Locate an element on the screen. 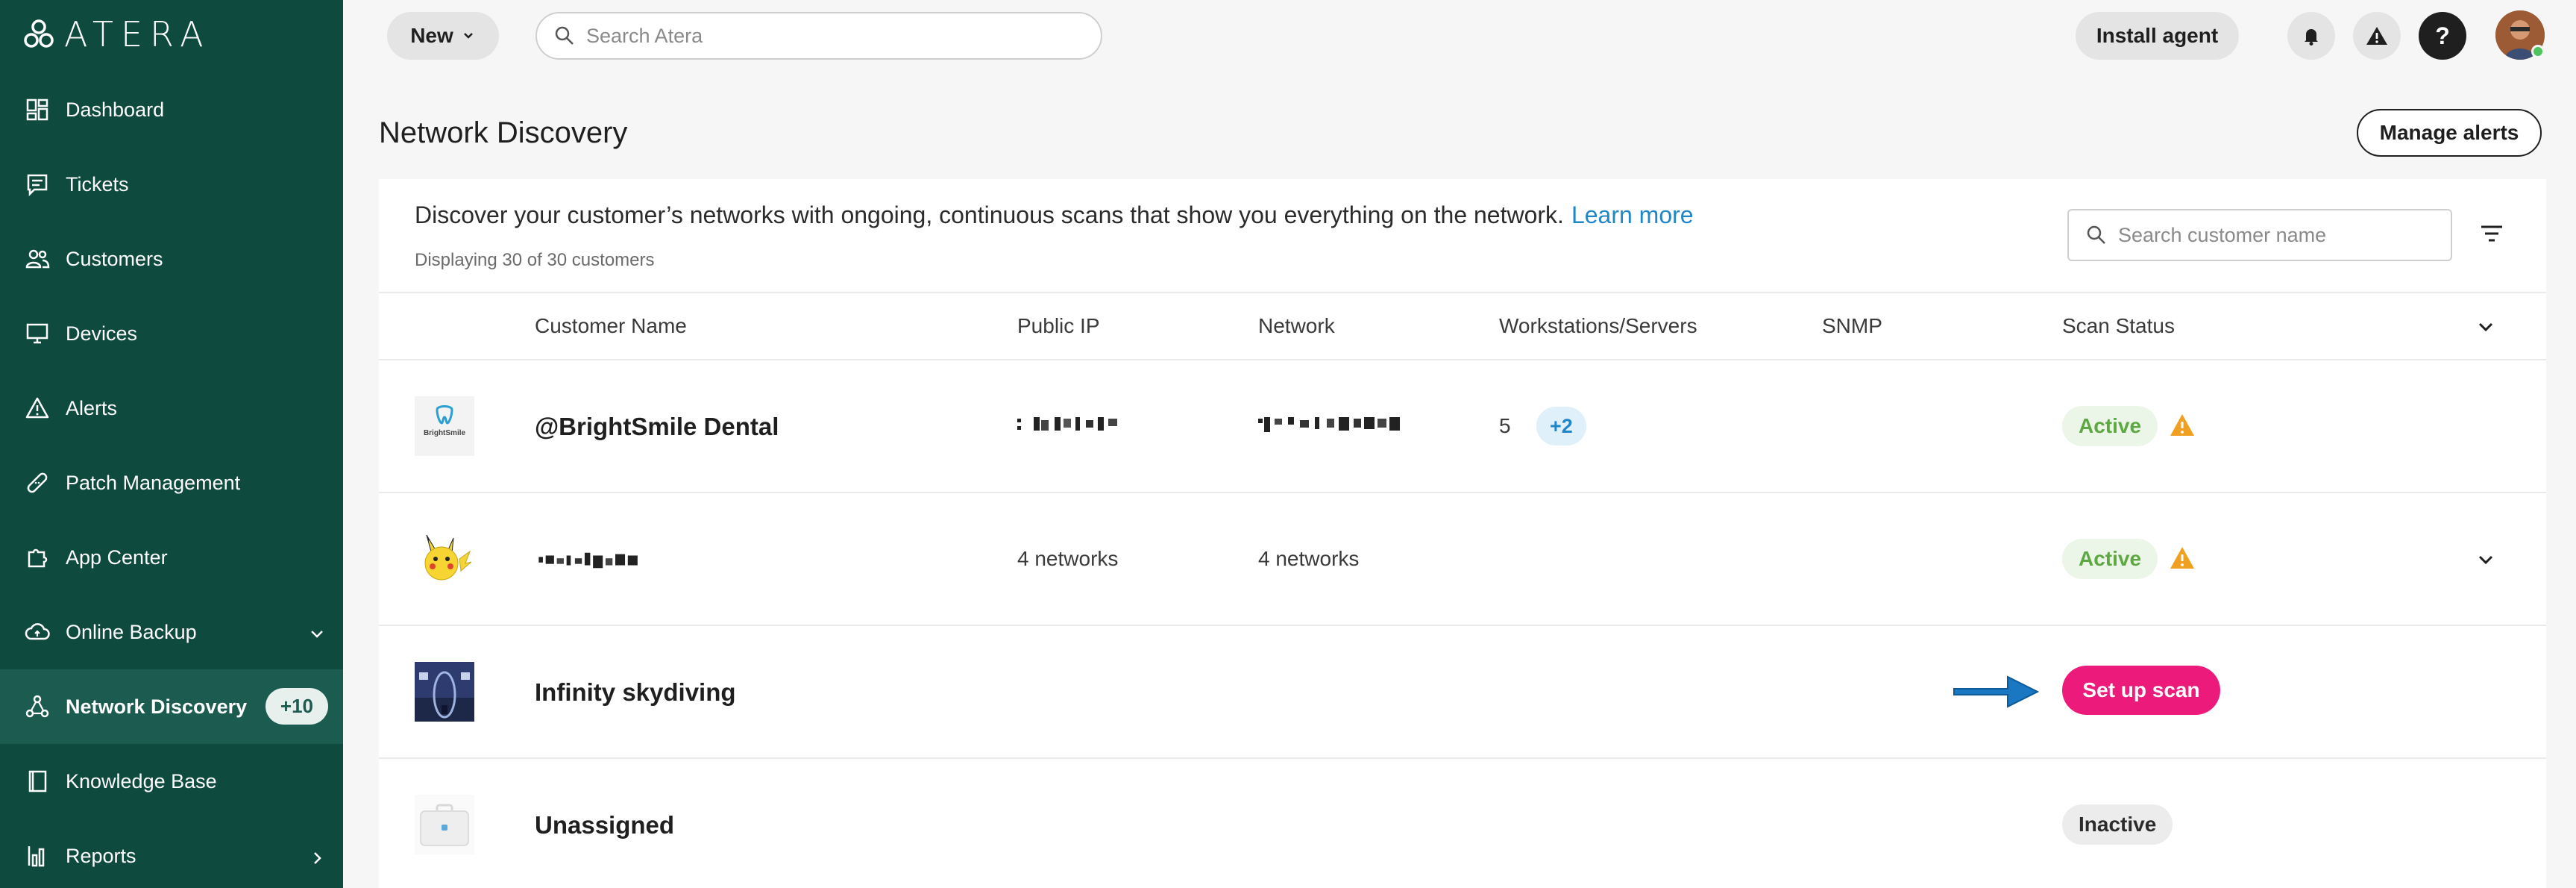  column-header-snmp: SNMP is located at coordinates (1852, 326).